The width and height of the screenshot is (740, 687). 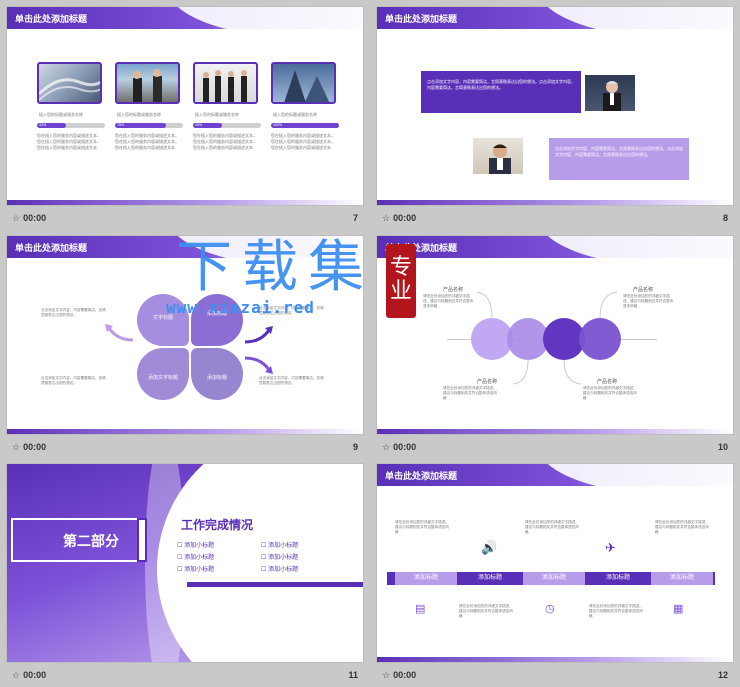 What do you see at coordinates (162, 378) in the screenshot?
I see `petal-label: 添加文字标题` at bounding box center [162, 378].